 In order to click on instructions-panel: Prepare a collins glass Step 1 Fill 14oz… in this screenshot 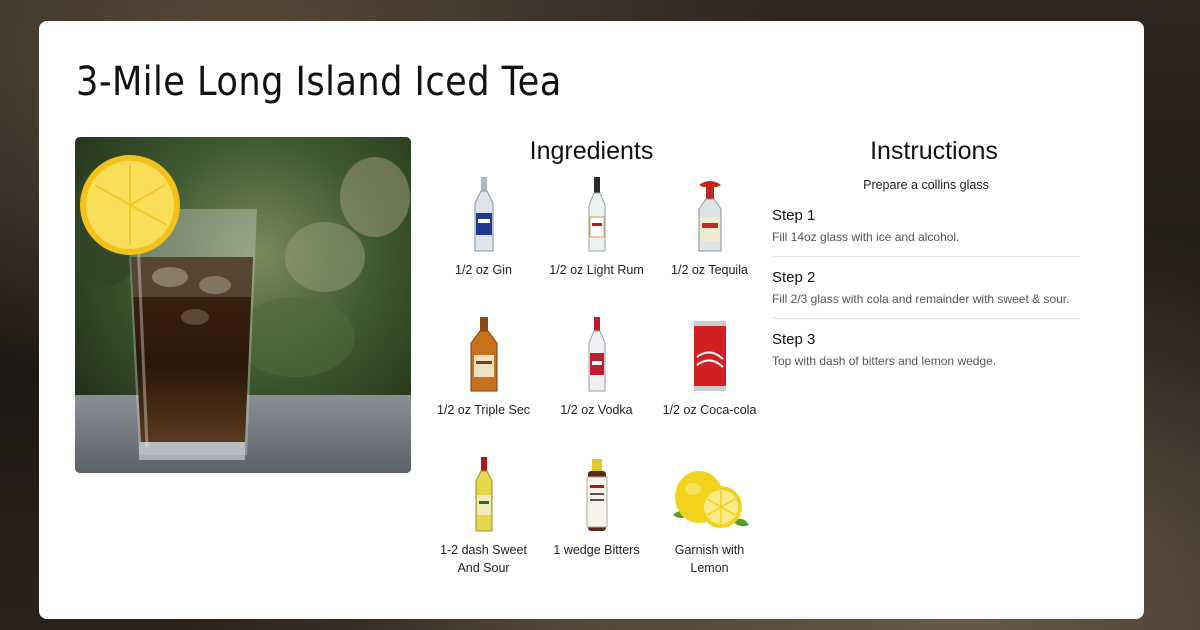, I will do `click(926, 285)`.